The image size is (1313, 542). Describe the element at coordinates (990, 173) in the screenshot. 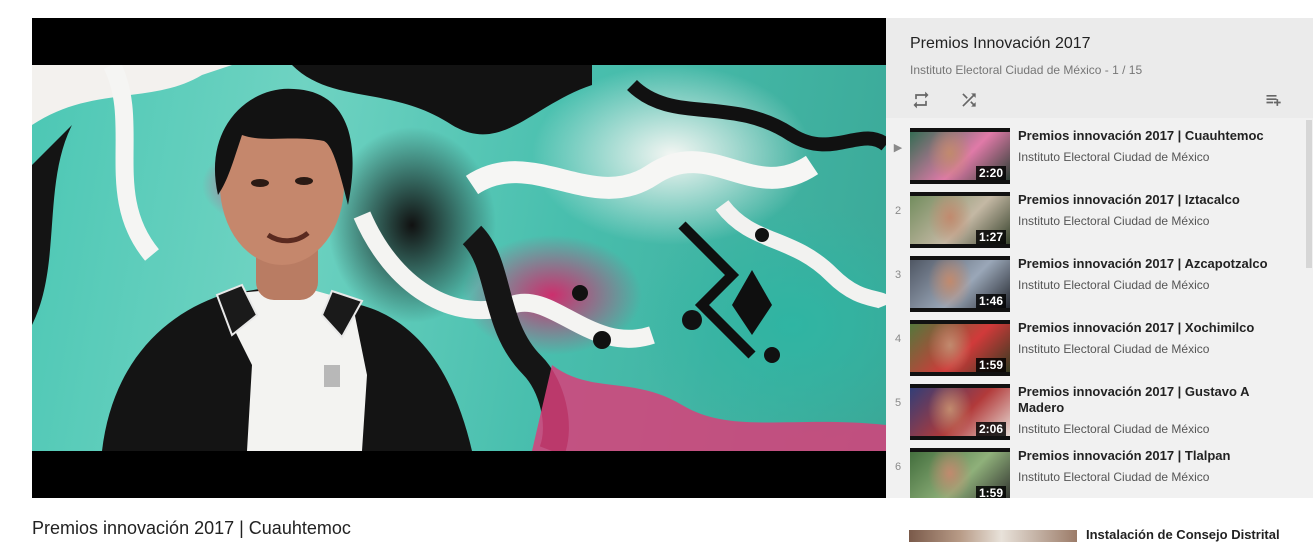

I see `duration-badge: 2:20` at that location.